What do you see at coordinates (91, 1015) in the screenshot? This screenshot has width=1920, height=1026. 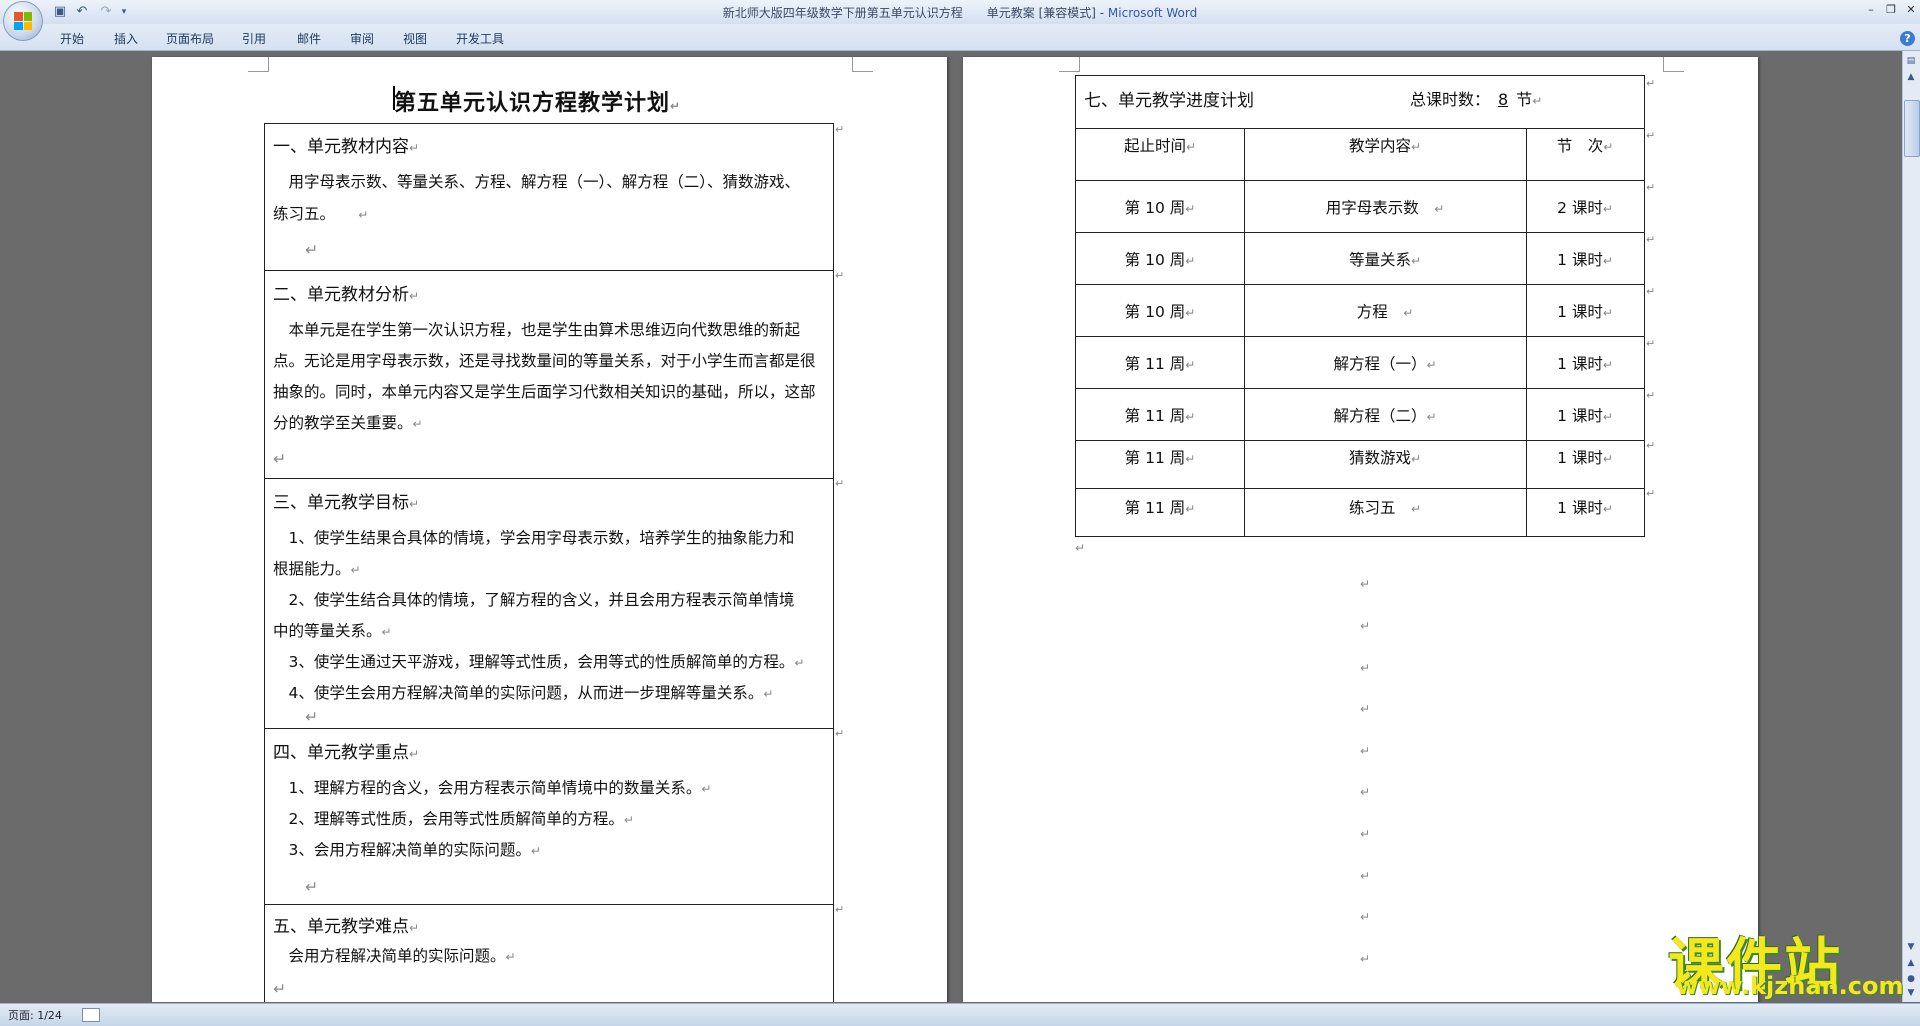 I see `proofing-status-icon` at bounding box center [91, 1015].